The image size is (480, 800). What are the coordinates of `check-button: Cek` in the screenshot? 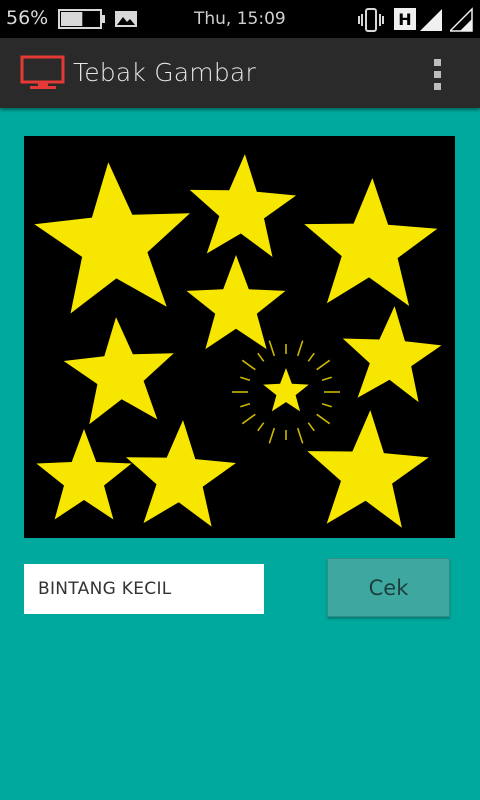 It's located at (388, 587).